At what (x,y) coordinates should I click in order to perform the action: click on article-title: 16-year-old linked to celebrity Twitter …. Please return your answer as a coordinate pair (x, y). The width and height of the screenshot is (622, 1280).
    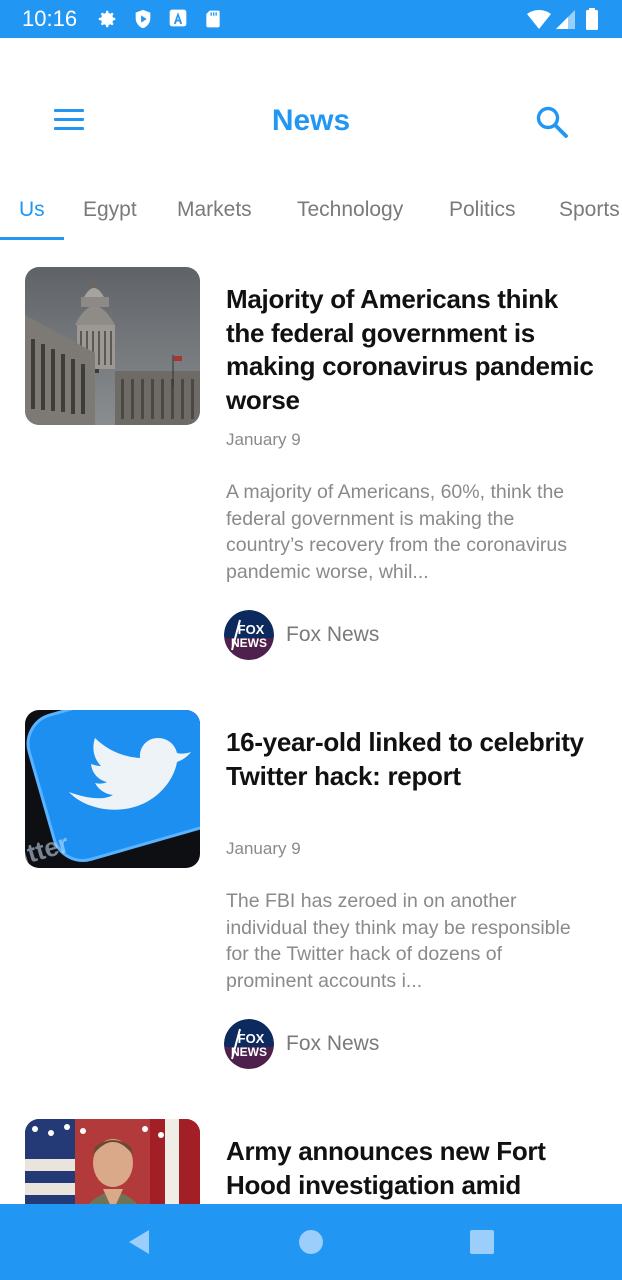
    Looking at the image, I should click on (411, 759).